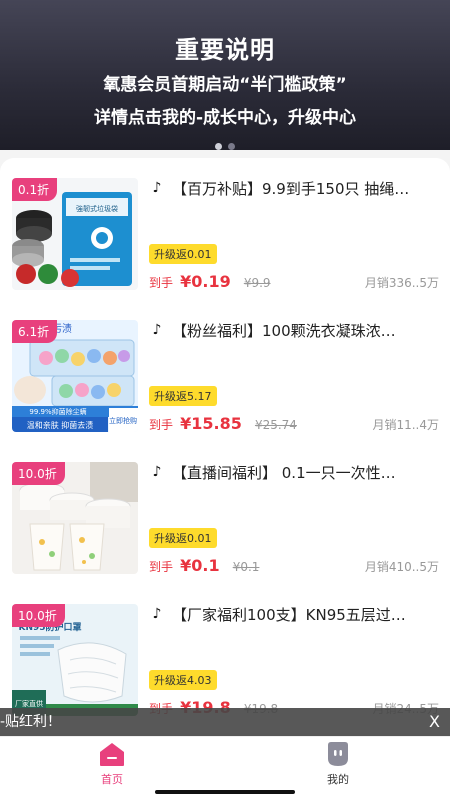  I want to click on product-image-text: 強韌式垃圾袋, so click(97, 208).